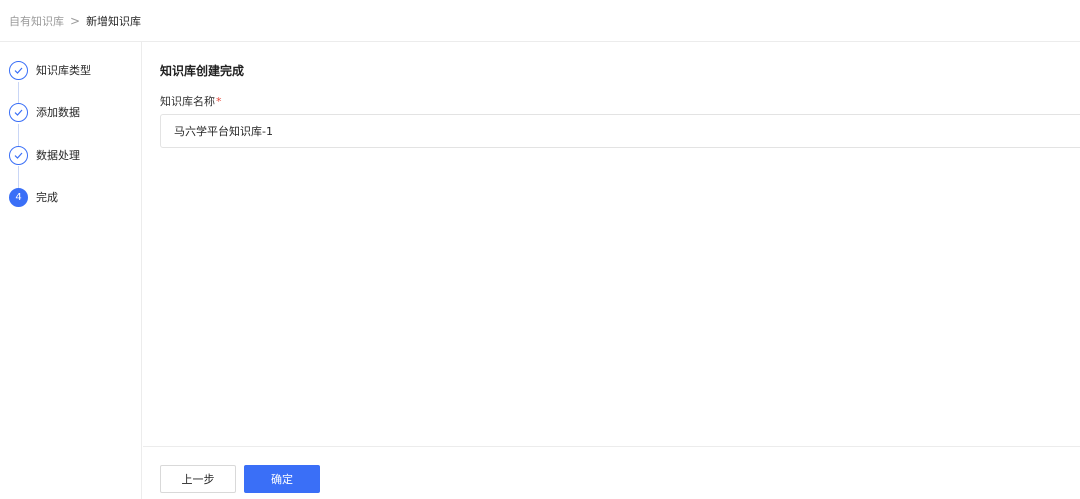 The image size is (1080, 499). I want to click on step-sidebar: 知识库类型 添加数据 数据处理 4 完成, so click(71, 270).